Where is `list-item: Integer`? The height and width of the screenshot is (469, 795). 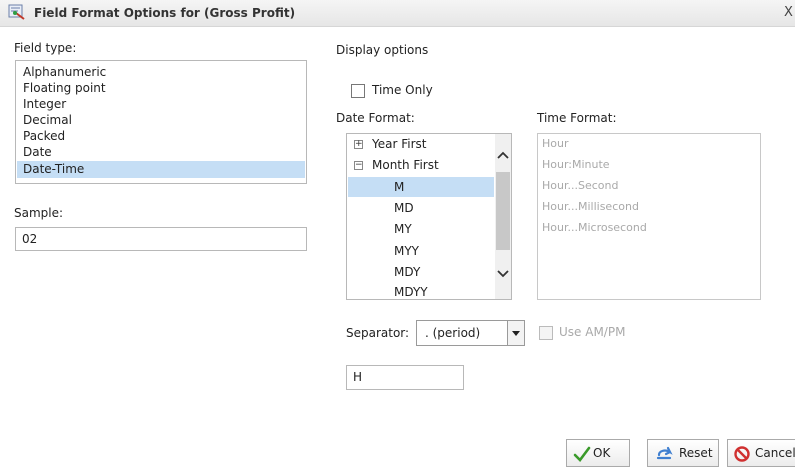 list-item: Integer is located at coordinates (161, 104).